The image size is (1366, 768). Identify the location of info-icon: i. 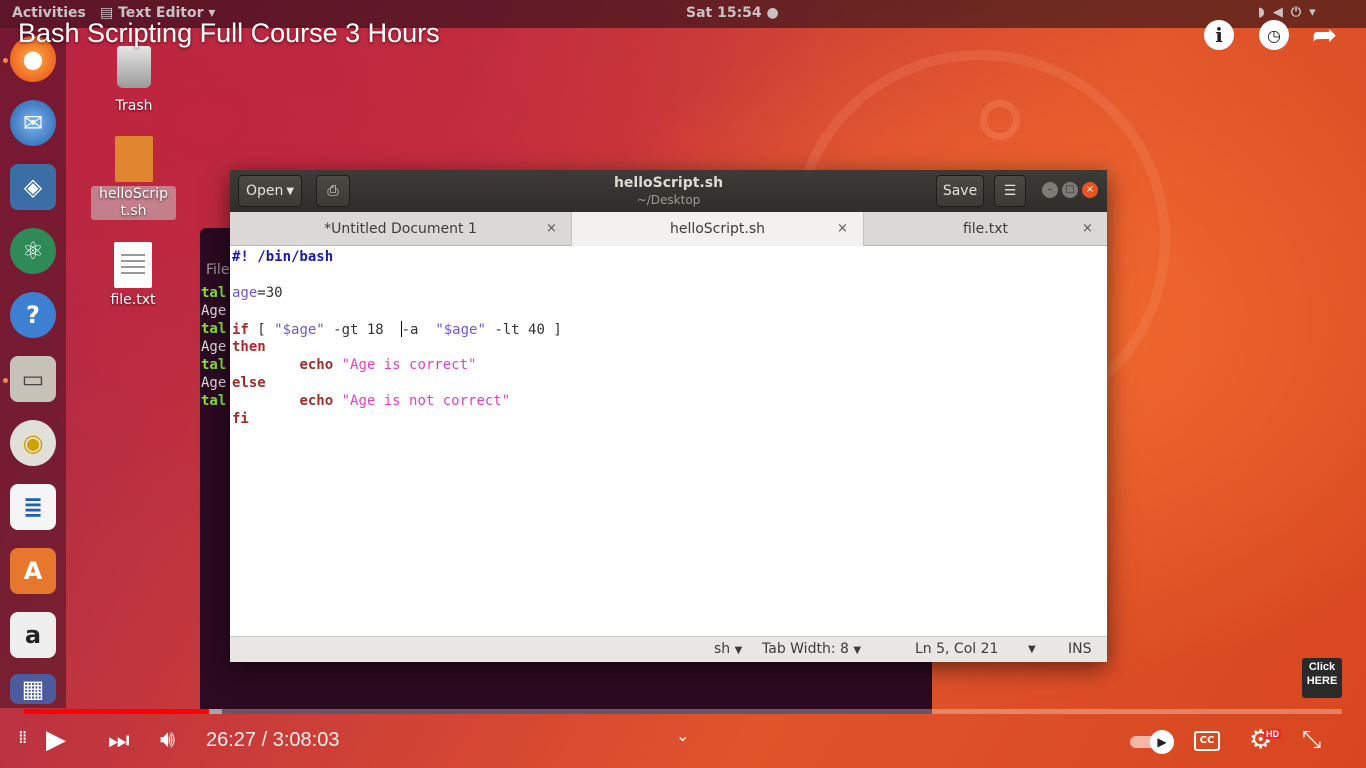
(1219, 35).